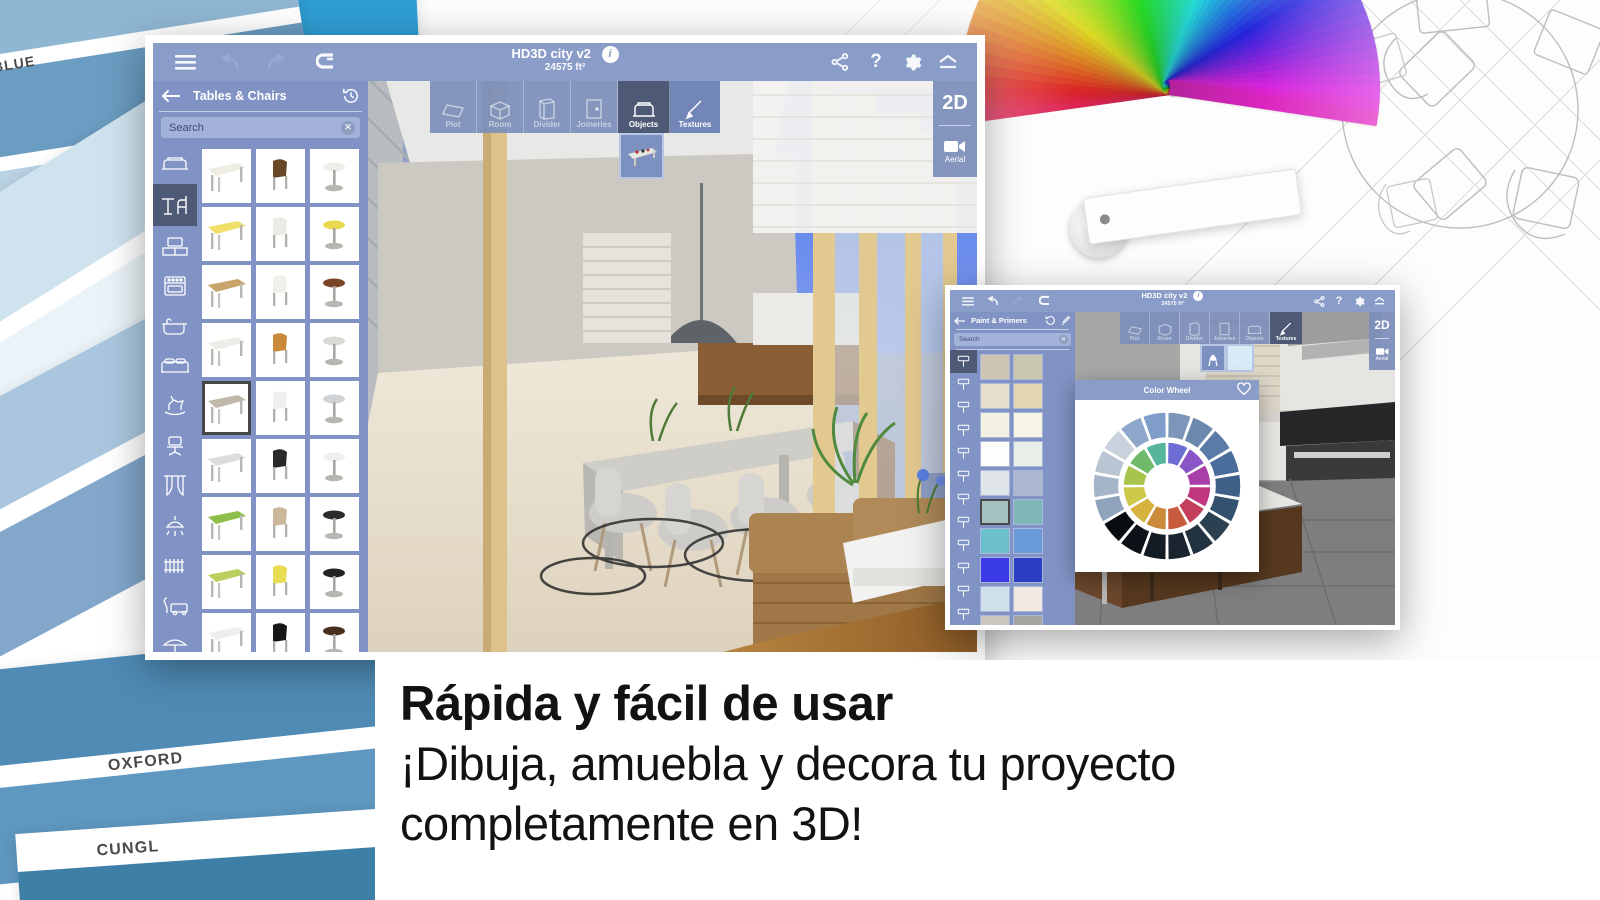  I want to click on favorite-button, so click(1244, 390).